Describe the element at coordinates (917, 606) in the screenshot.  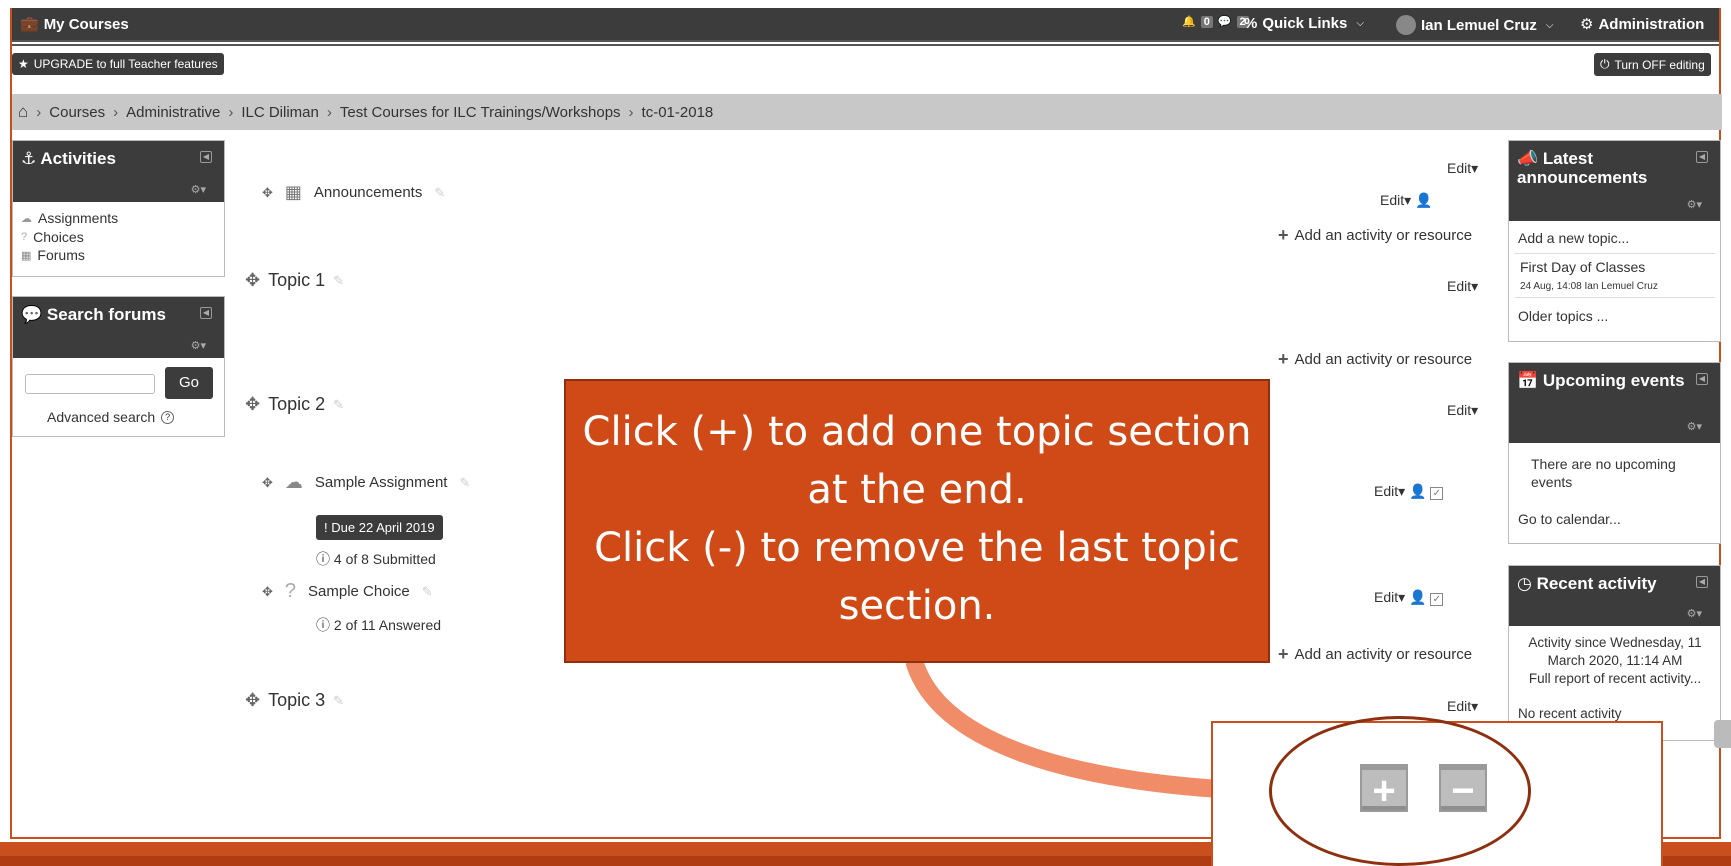
I see `callout-line-4: section.` at that location.